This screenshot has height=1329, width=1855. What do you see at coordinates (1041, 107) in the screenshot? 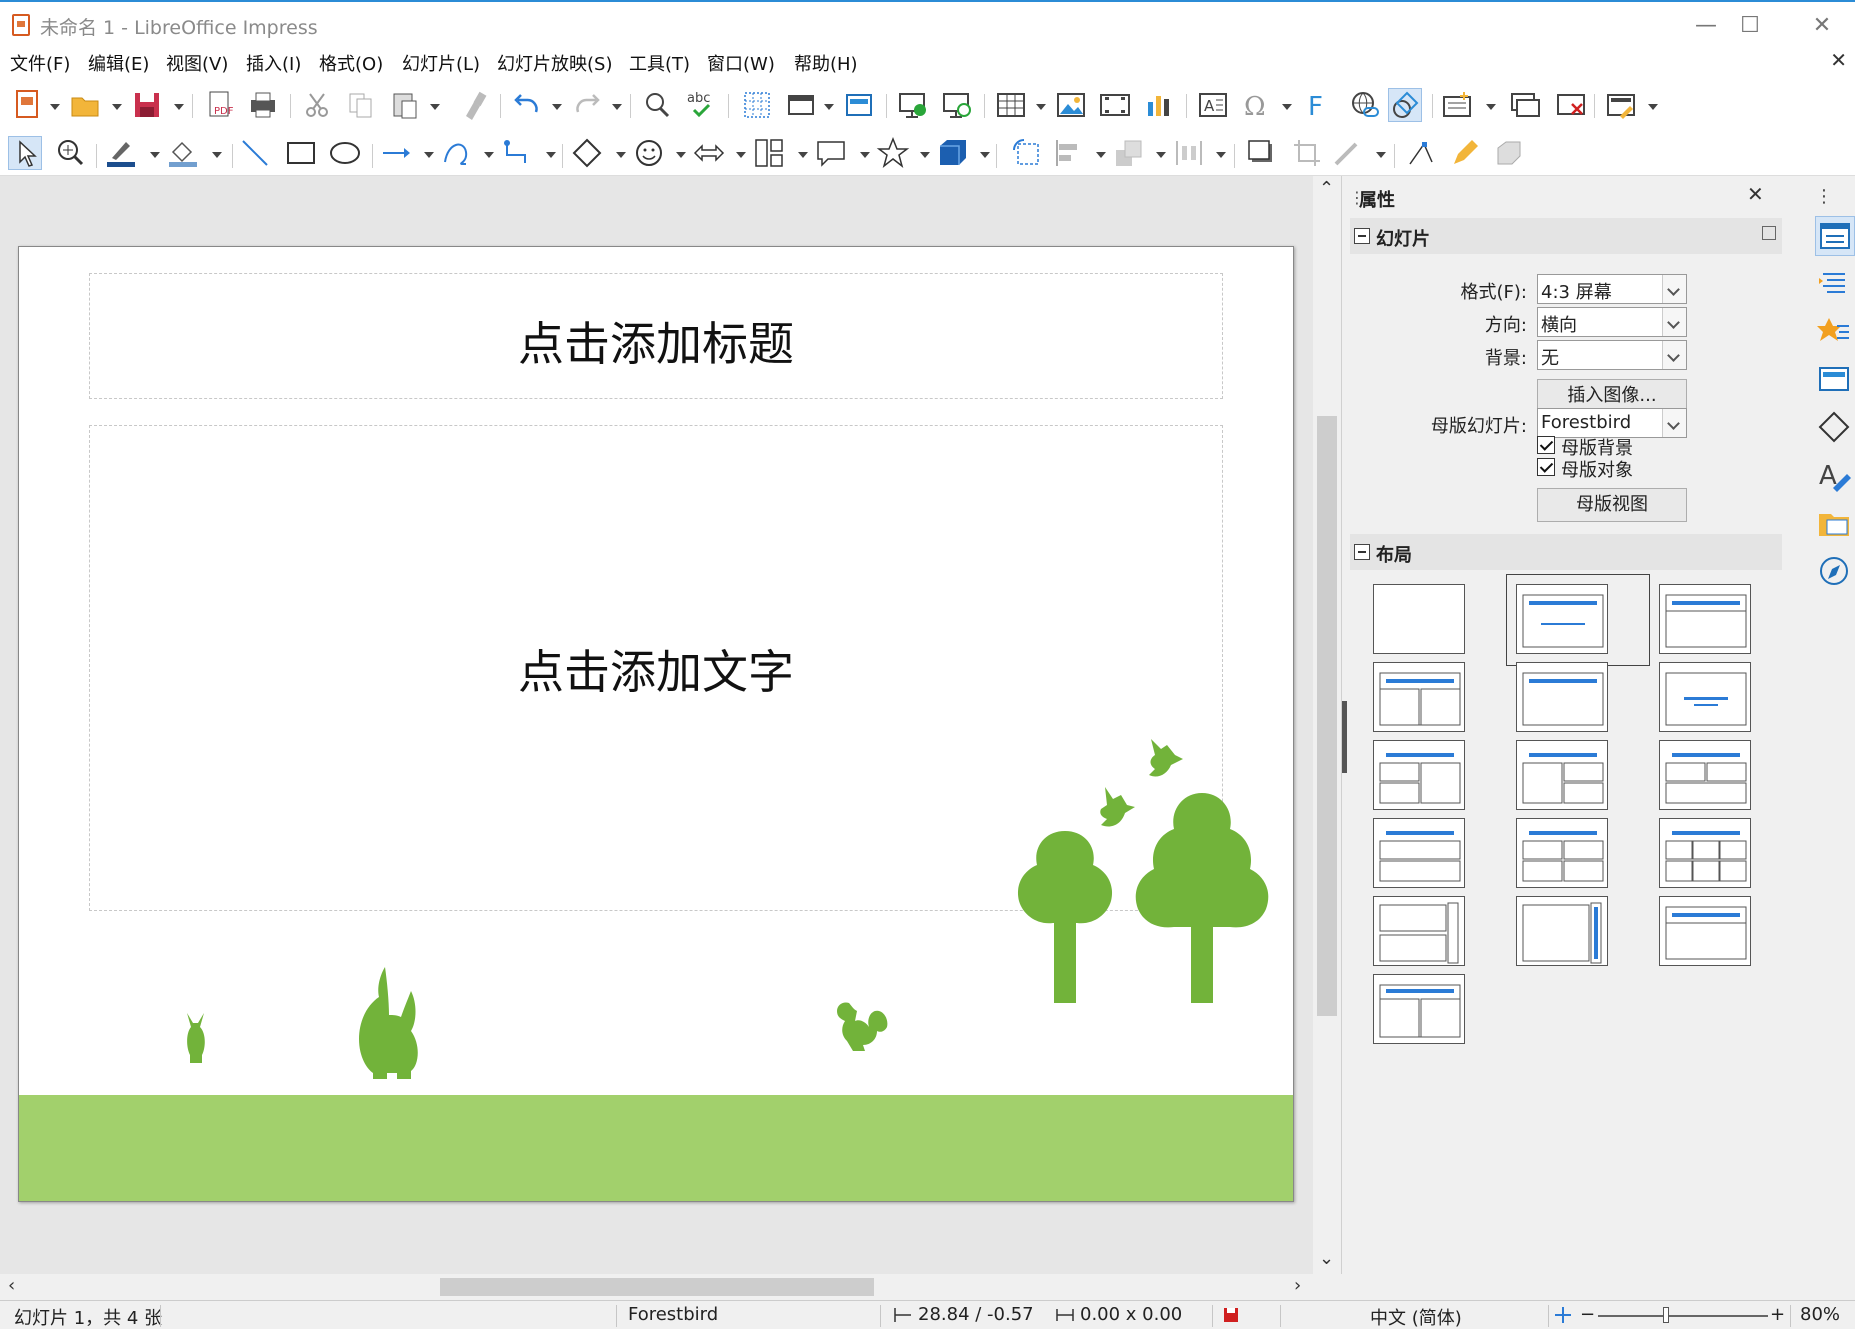
I see `table-dropdown-arrow` at bounding box center [1041, 107].